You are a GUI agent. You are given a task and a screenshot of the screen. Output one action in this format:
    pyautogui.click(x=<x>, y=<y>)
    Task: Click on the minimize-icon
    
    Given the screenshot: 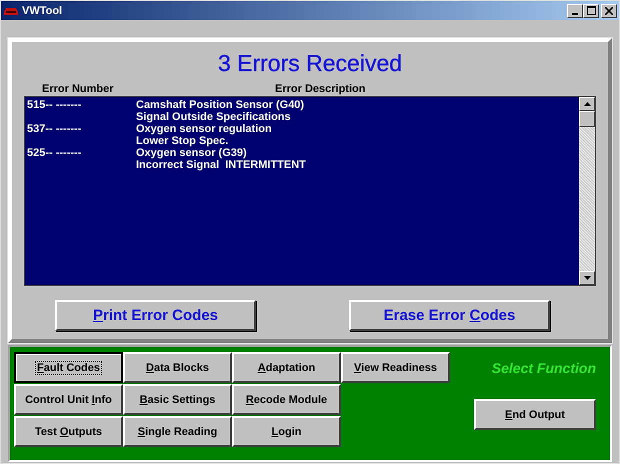 What is the action you would take?
    pyautogui.click(x=575, y=13)
    